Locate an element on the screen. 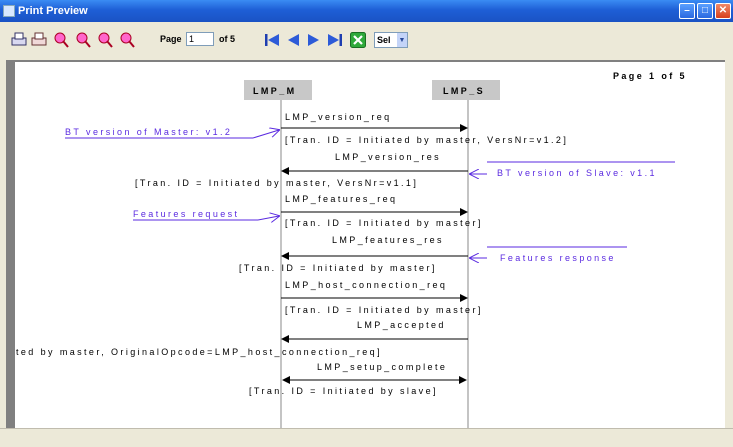  message-label: LMP_version_res is located at coordinates (388, 157).